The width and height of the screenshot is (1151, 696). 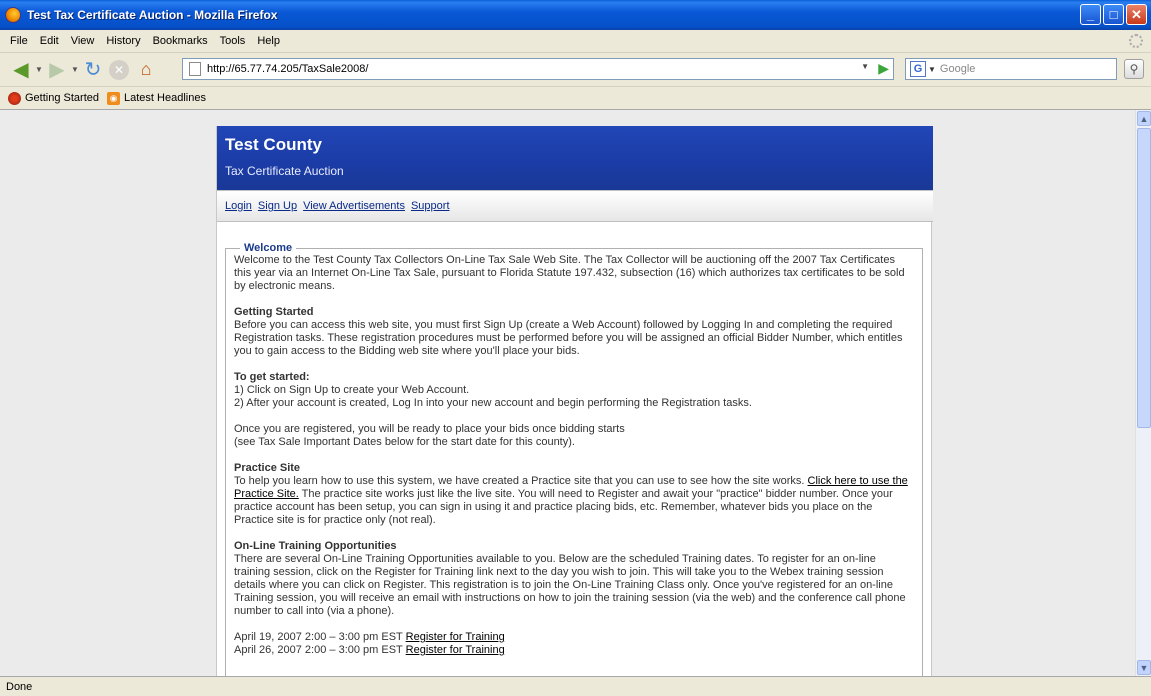 What do you see at coordinates (267, 468) in the screenshot?
I see `practice-site-heading: Practice Site` at bounding box center [267, 468].